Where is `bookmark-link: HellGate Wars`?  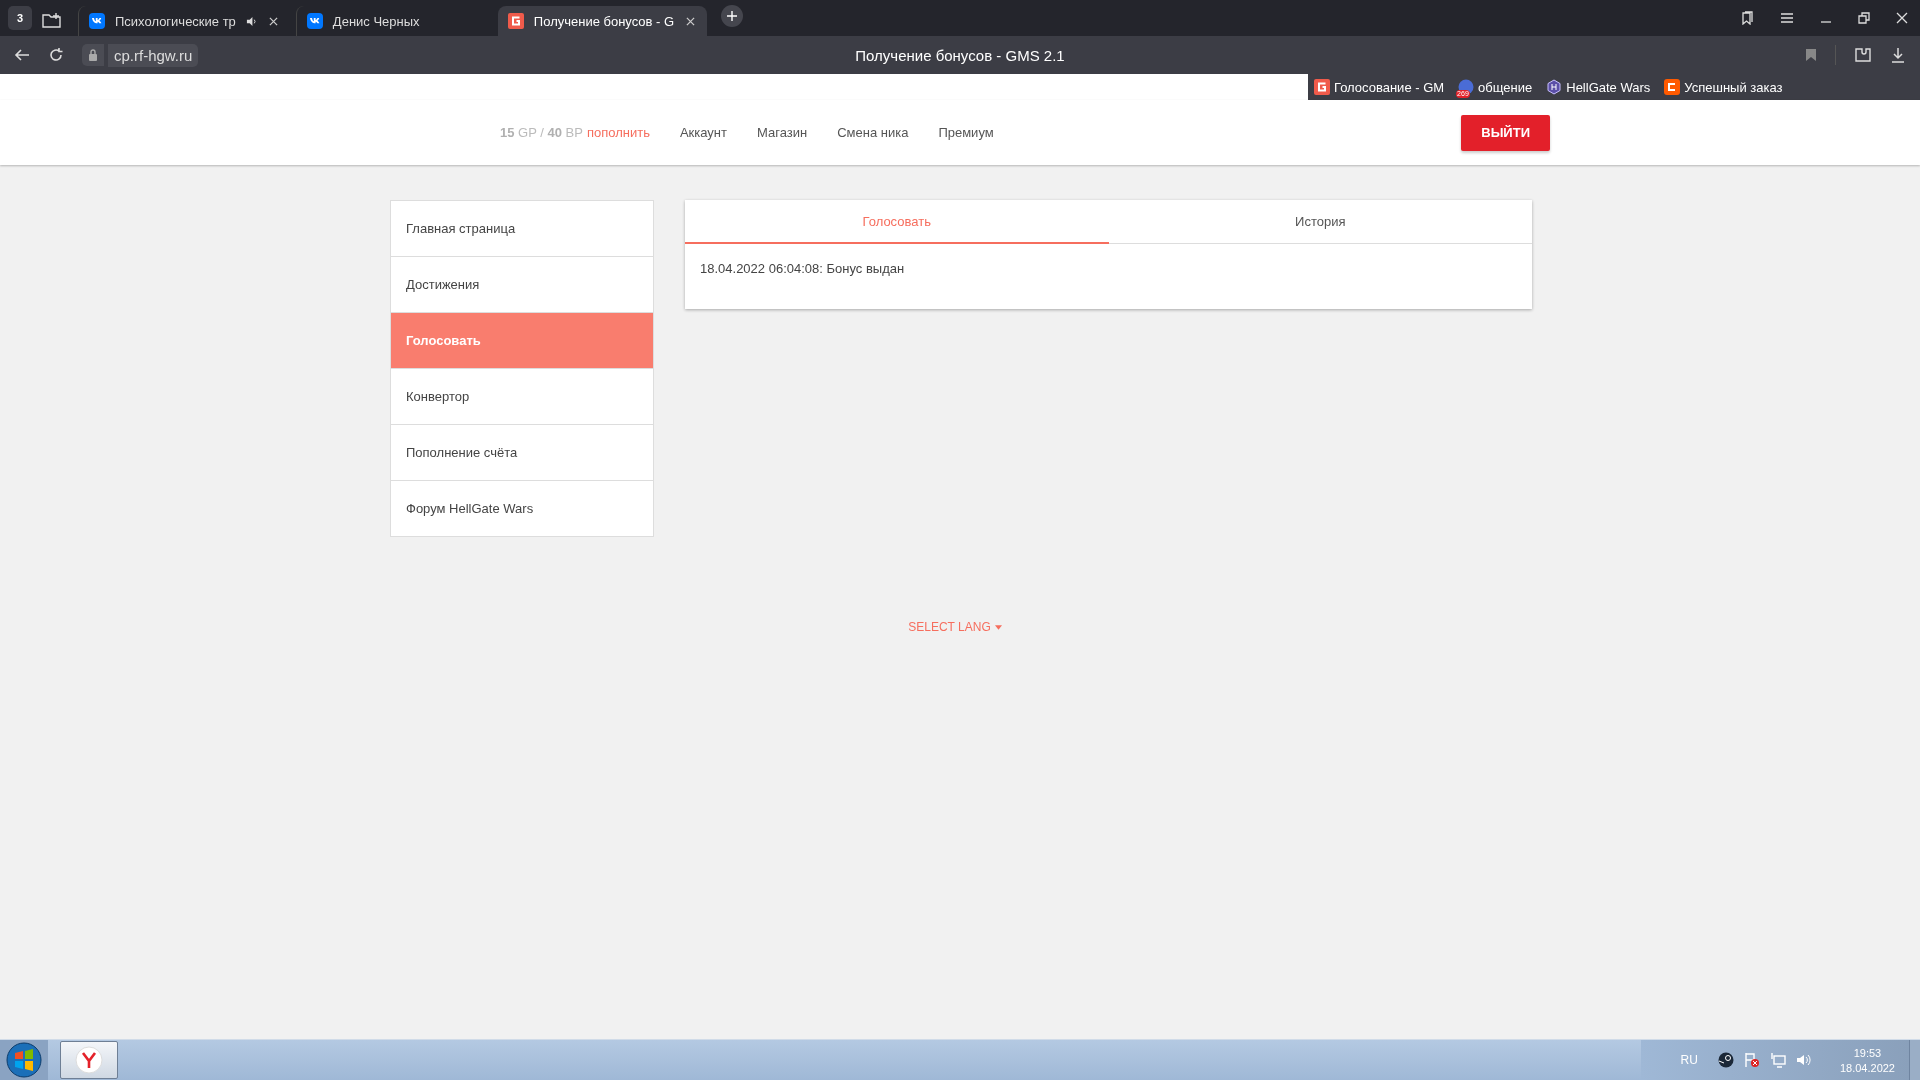 bookmark-link: HellGate Wars is located at coordinates (1598, 87).